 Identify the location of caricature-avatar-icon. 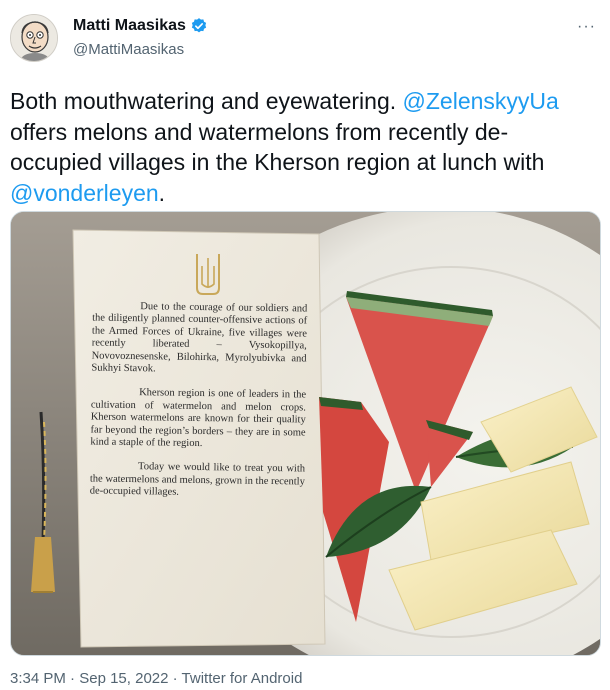
(34, 38).